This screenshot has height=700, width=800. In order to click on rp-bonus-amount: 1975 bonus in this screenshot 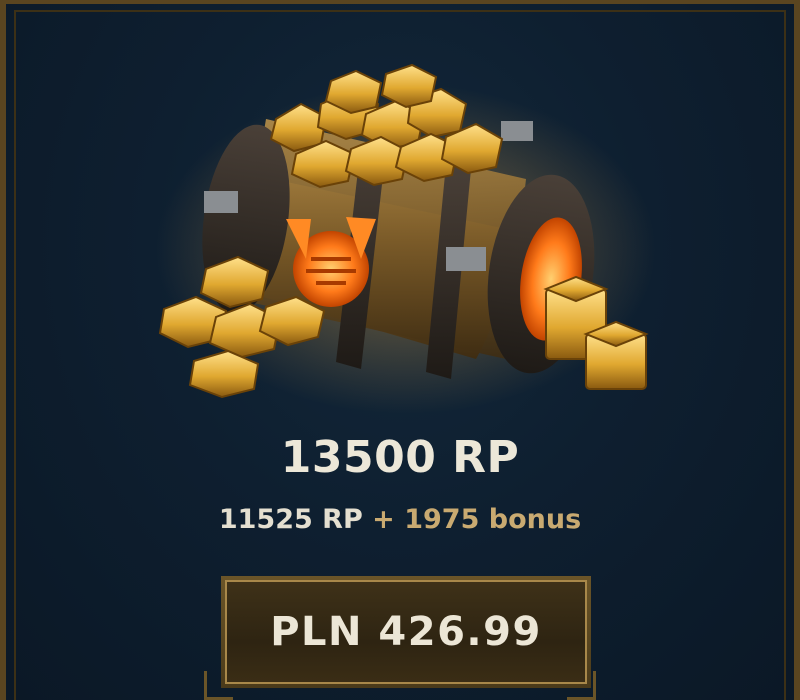, I will do `click(493, 519)`.